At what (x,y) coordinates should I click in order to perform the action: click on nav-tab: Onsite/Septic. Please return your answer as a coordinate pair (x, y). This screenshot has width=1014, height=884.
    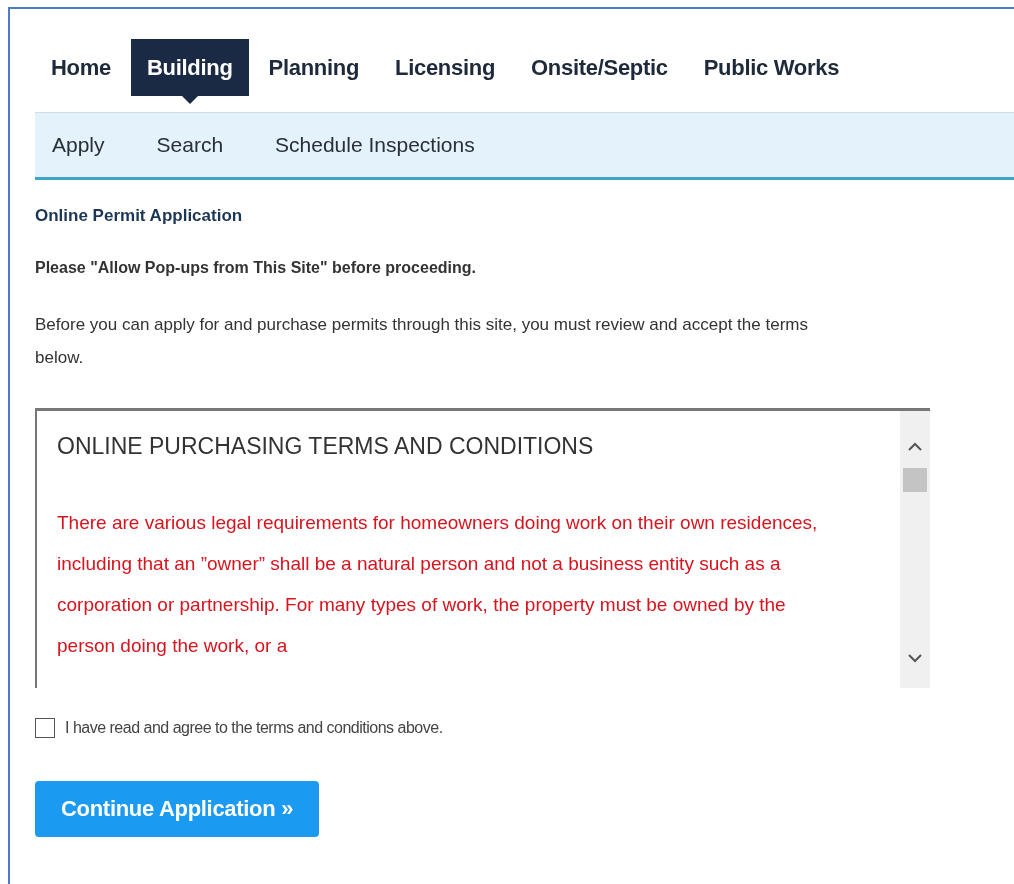
    Looking at the image, I should click on (599, 67).